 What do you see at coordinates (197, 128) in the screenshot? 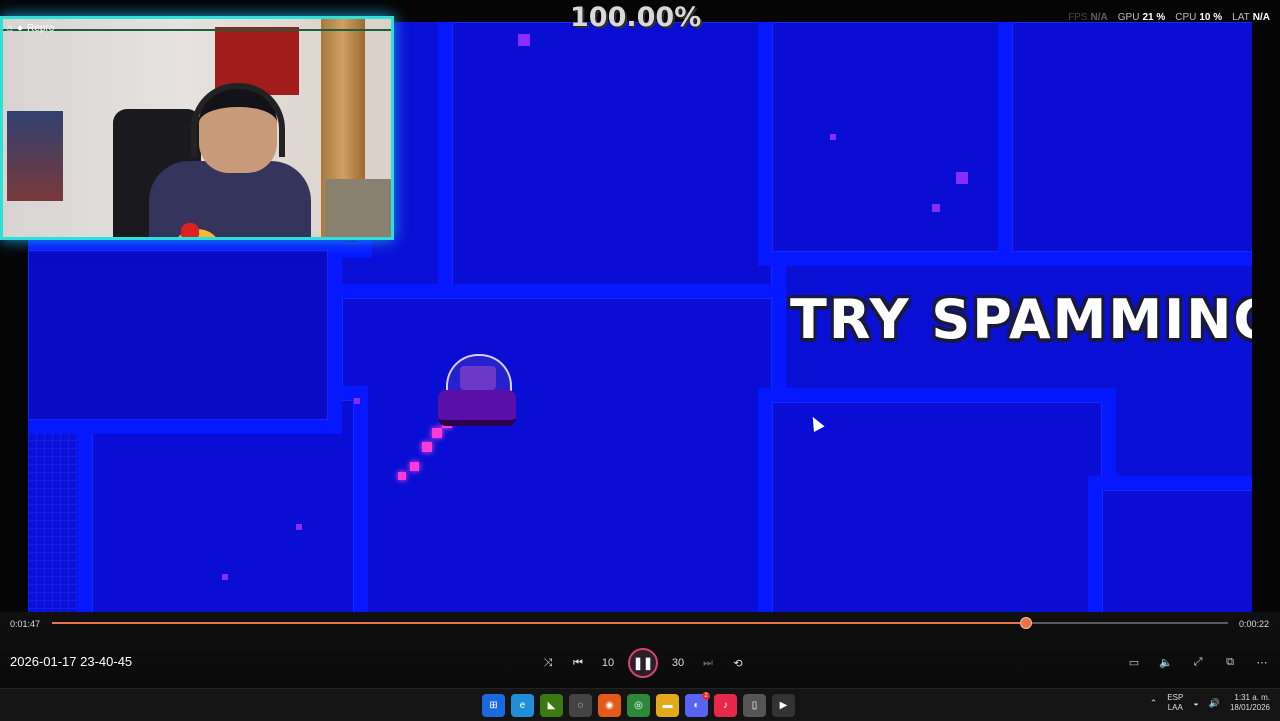
I see `webcam-overlay: ⌂ ● Repro` at bounding box center [197, 128].